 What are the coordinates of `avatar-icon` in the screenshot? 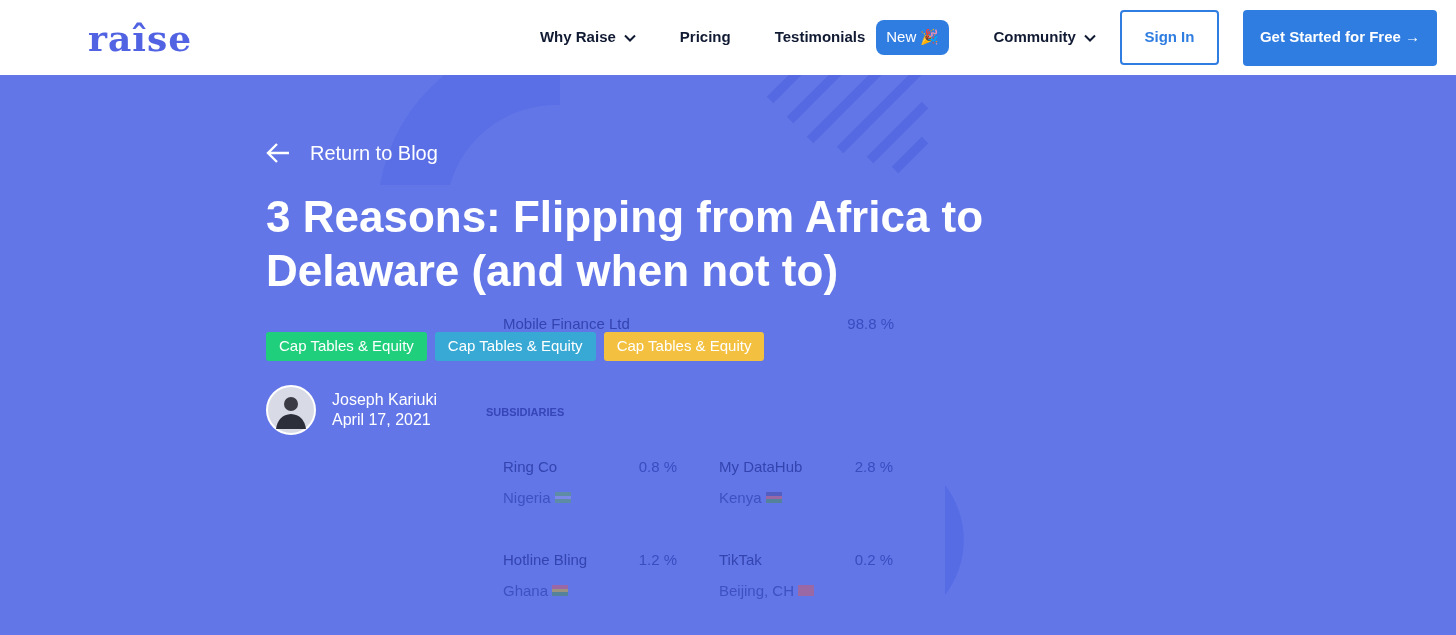 It's located at (291, 409).